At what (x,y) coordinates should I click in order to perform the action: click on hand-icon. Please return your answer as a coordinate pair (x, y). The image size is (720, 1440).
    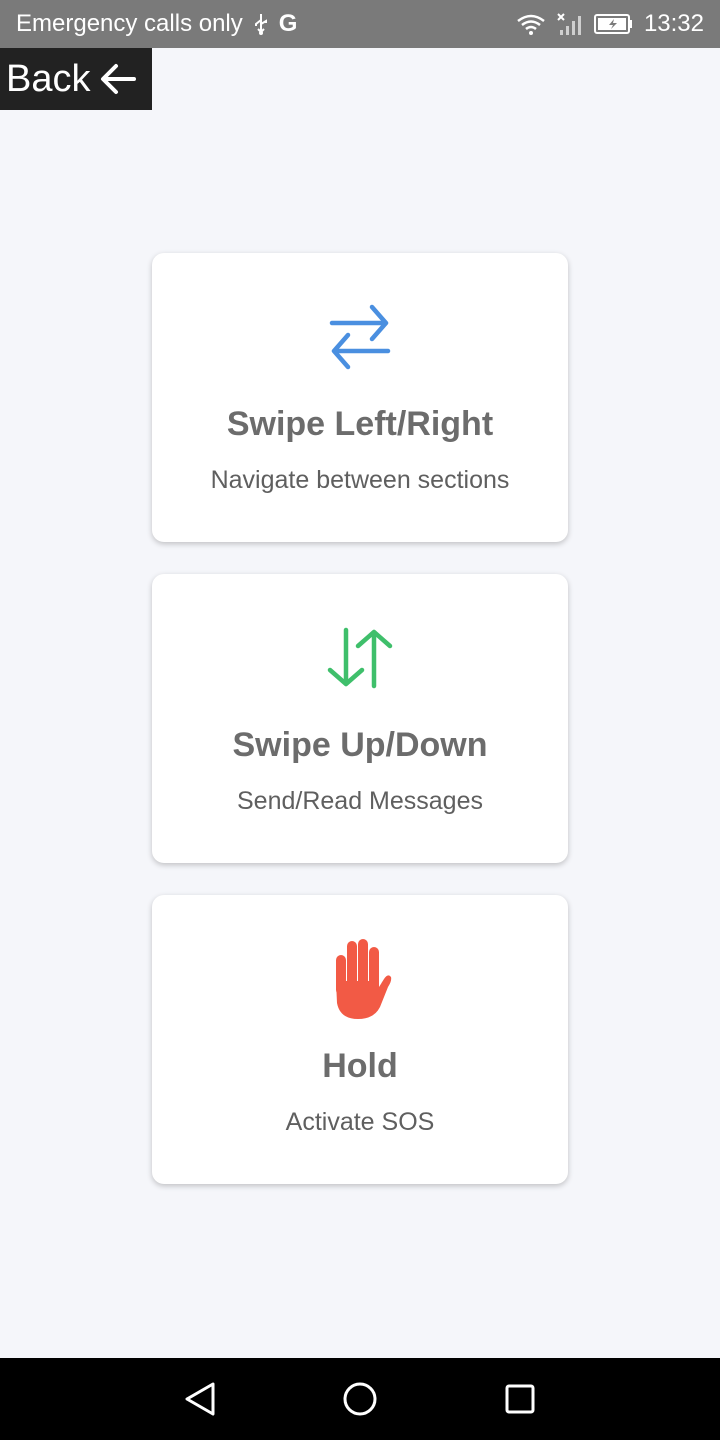
    Looking at the image, I should click on (360, 979).